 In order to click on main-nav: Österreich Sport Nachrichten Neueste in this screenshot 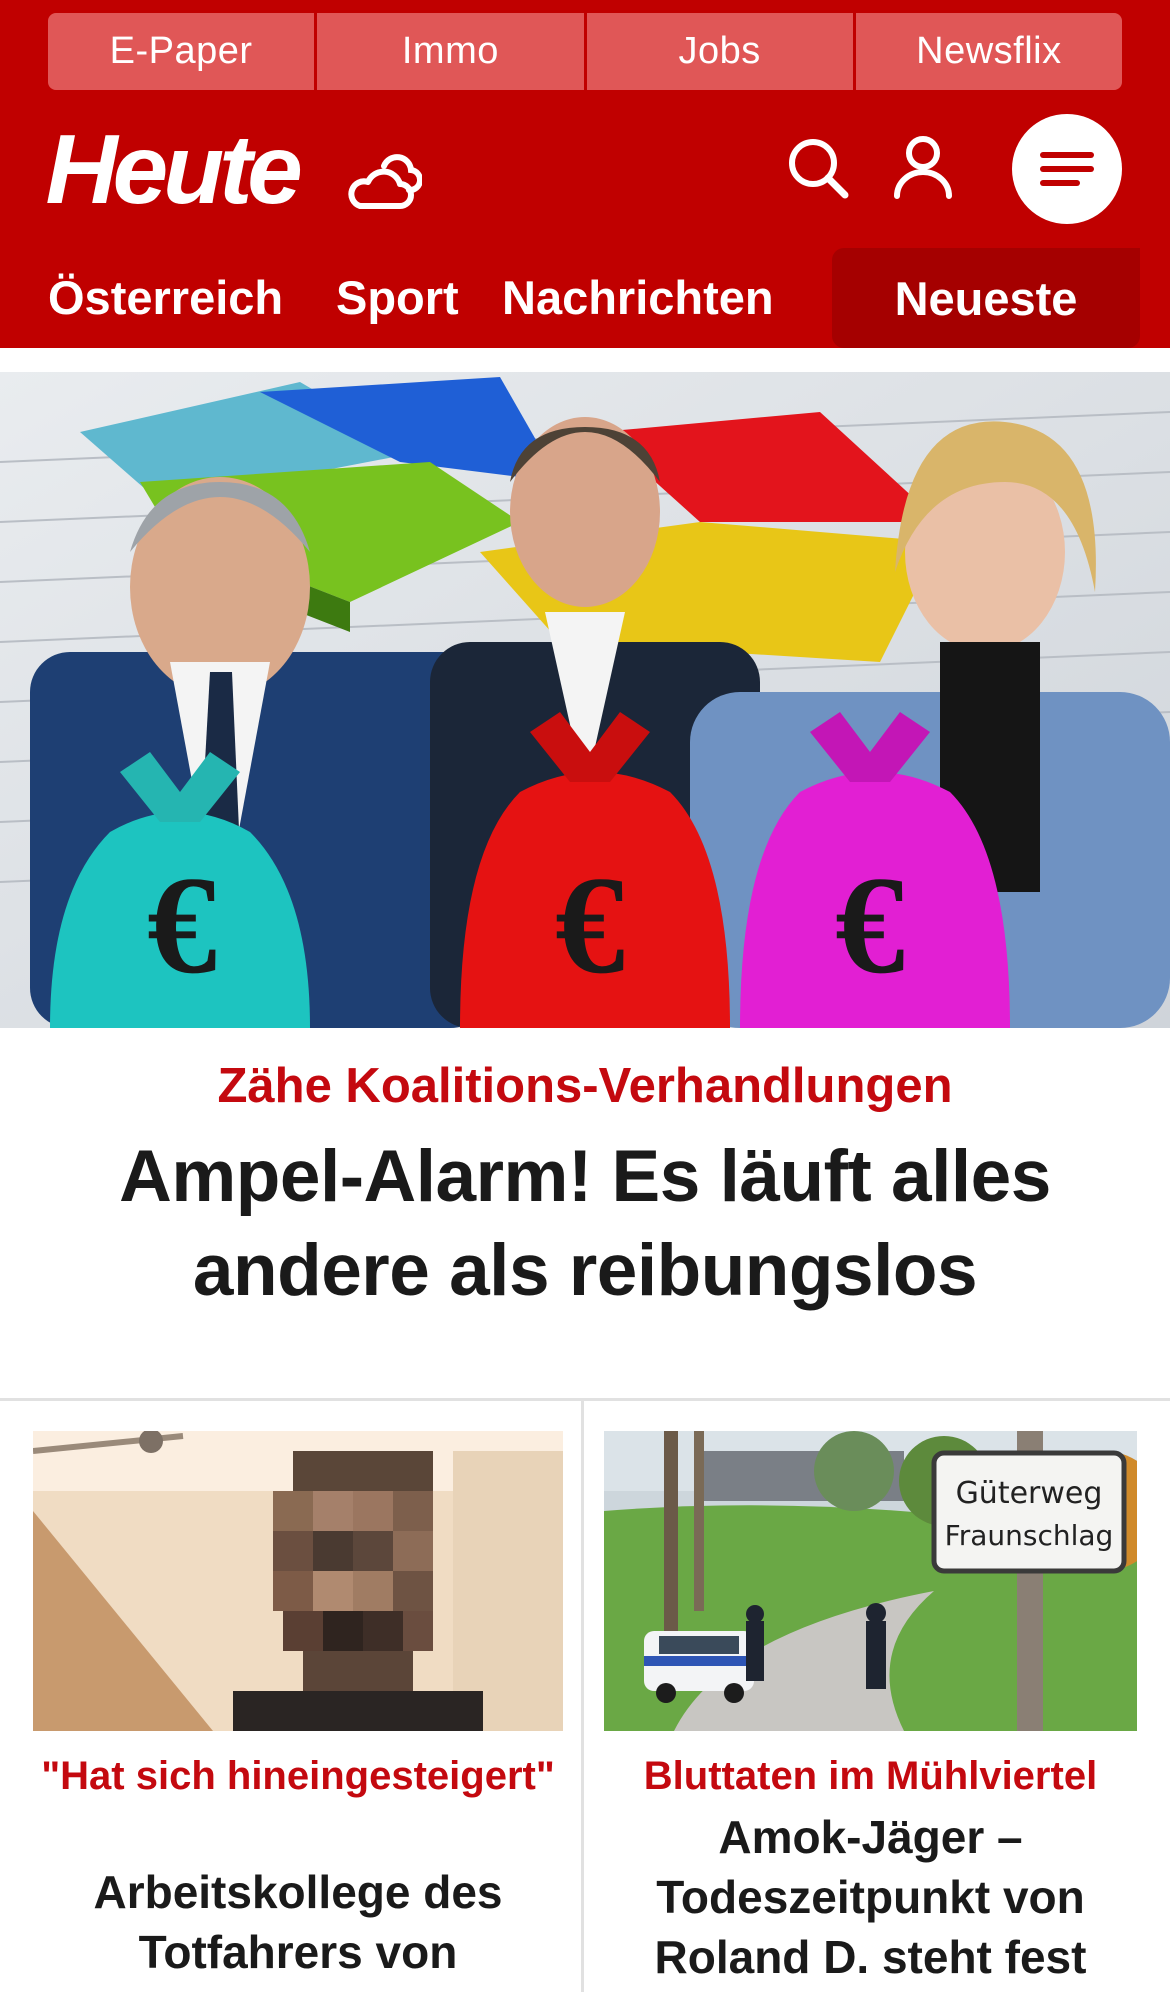, I will do `click(585, 298)`.